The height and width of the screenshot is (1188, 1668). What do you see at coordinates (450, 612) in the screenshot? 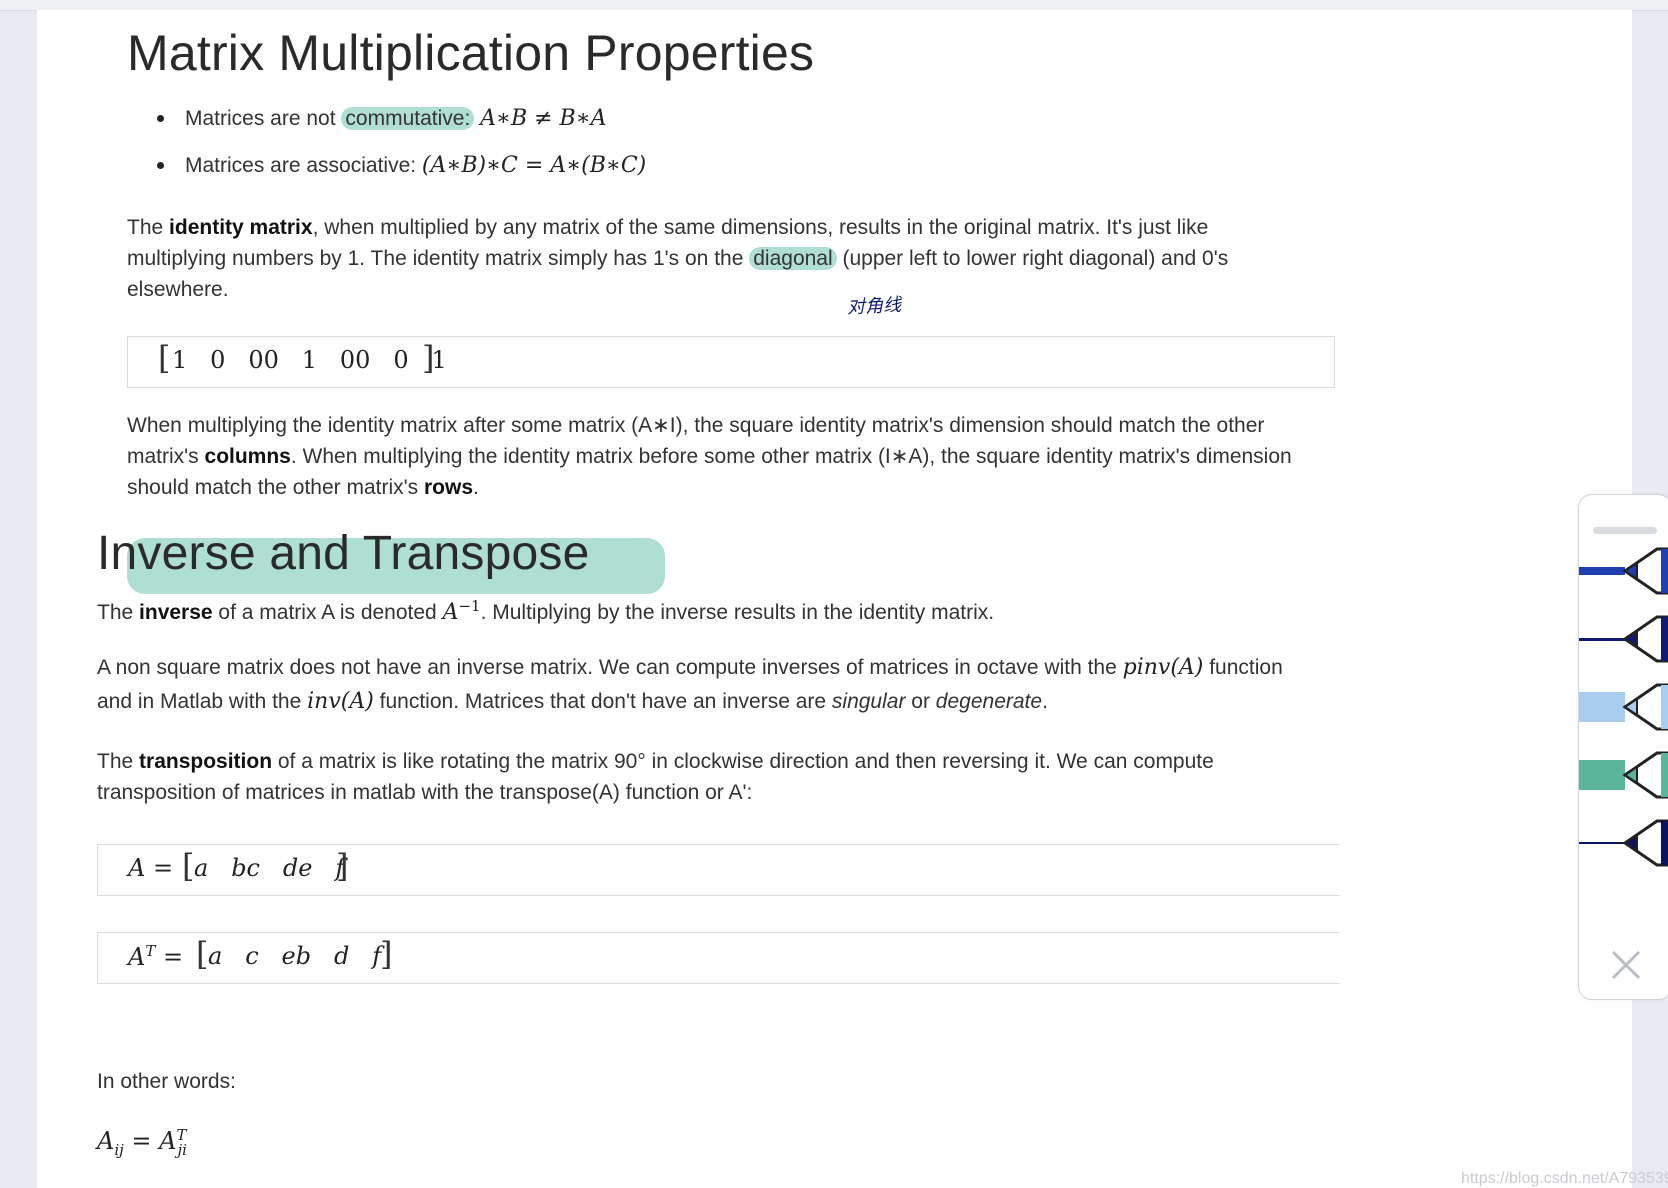
I see `math-A: A` at bounding box center [450, 612].